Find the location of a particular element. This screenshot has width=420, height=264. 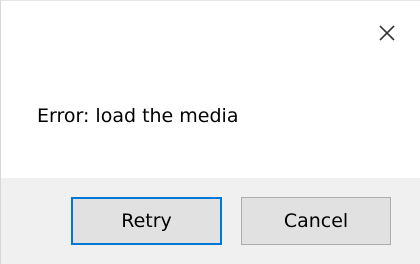

retry-button: Retry is located at coordinates (146, 221).